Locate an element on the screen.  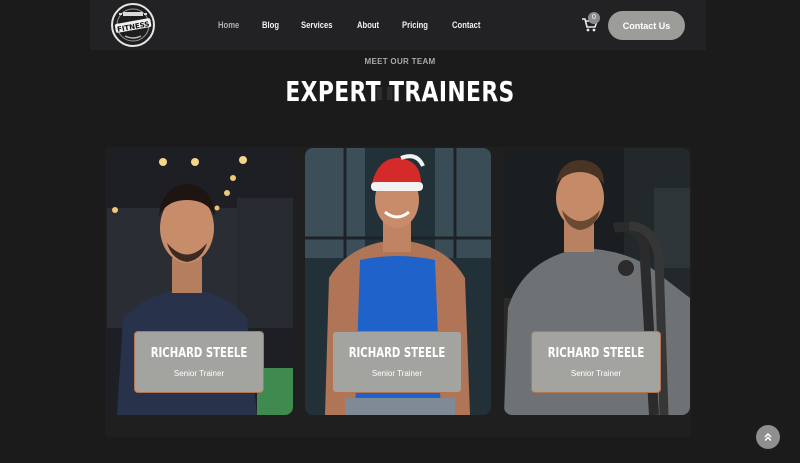
cart-count-badge: 0 is located at coordinates (594, 18).